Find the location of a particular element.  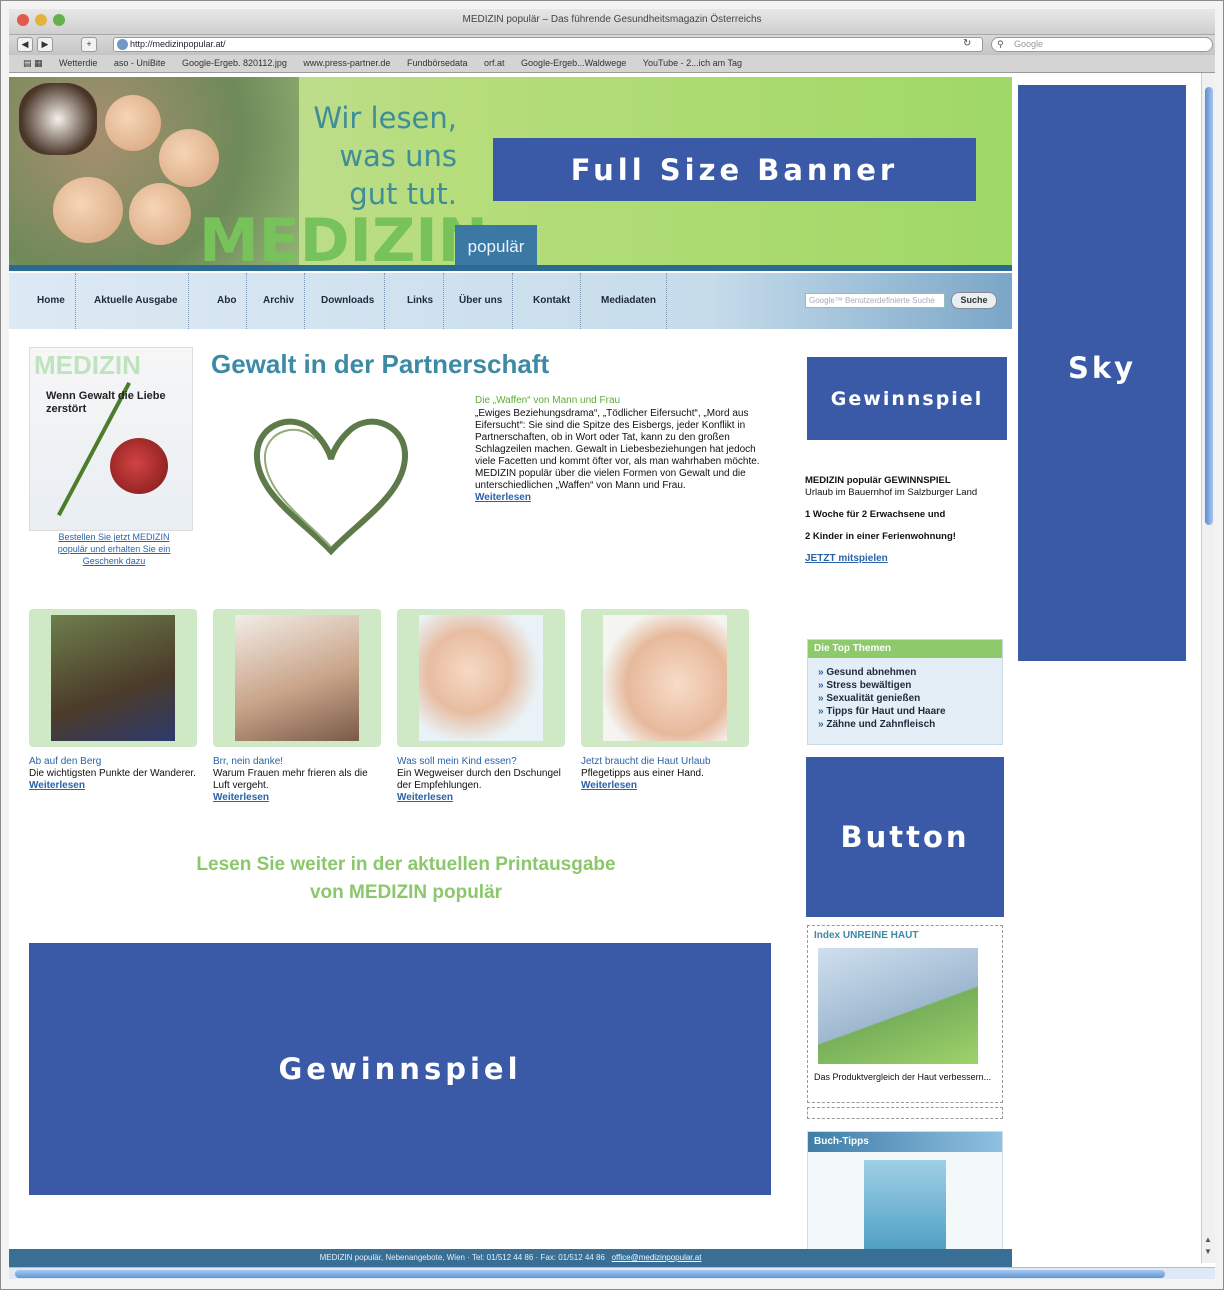

nav-about: Über uns is located at coordinates (481, 301).